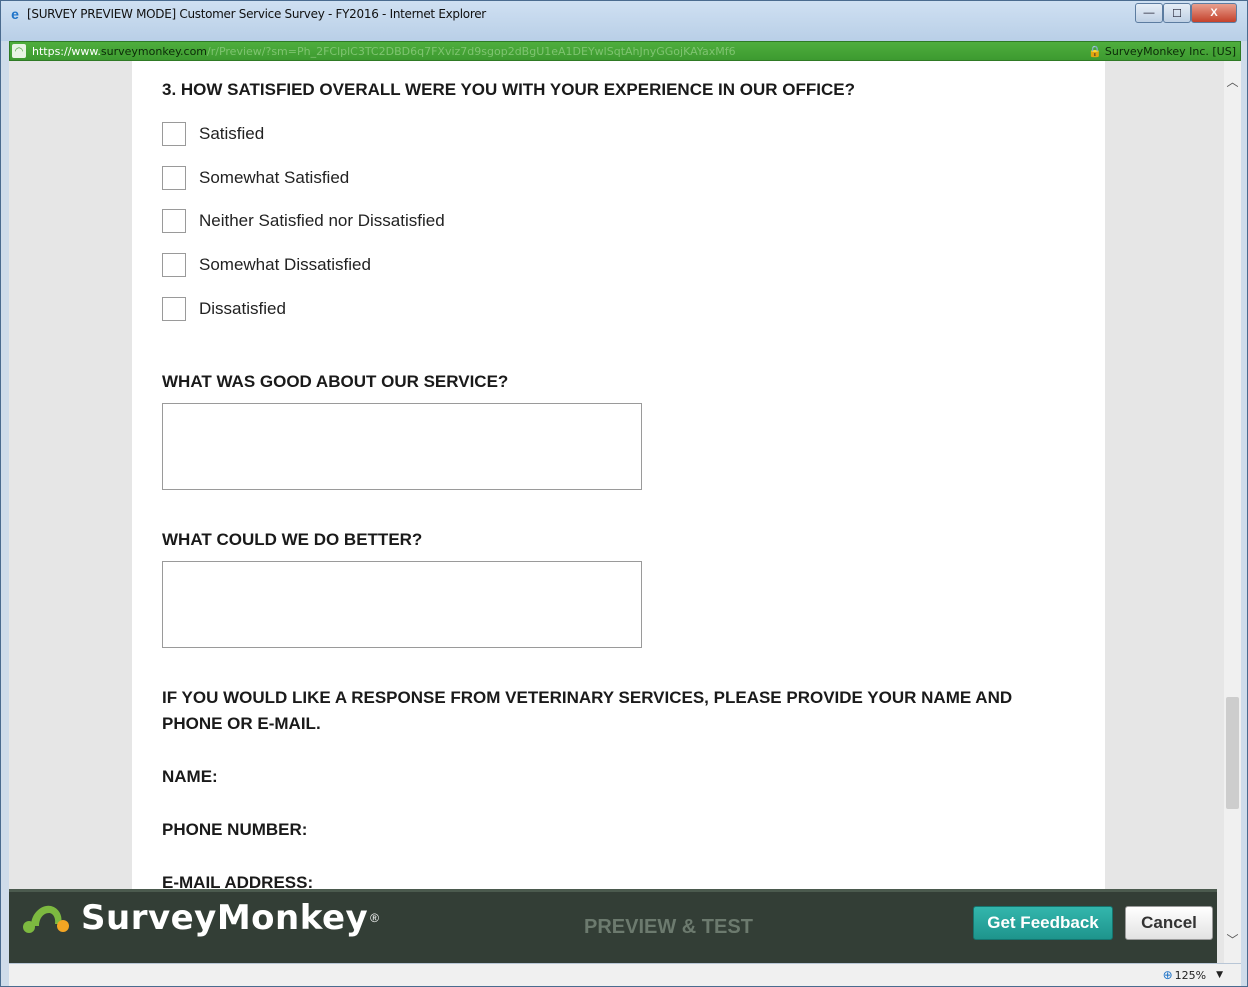  Describe the element at coordinates (1219, 975) in the screenshot. I see `zoom-dropdown-icon: ▼` at that location.